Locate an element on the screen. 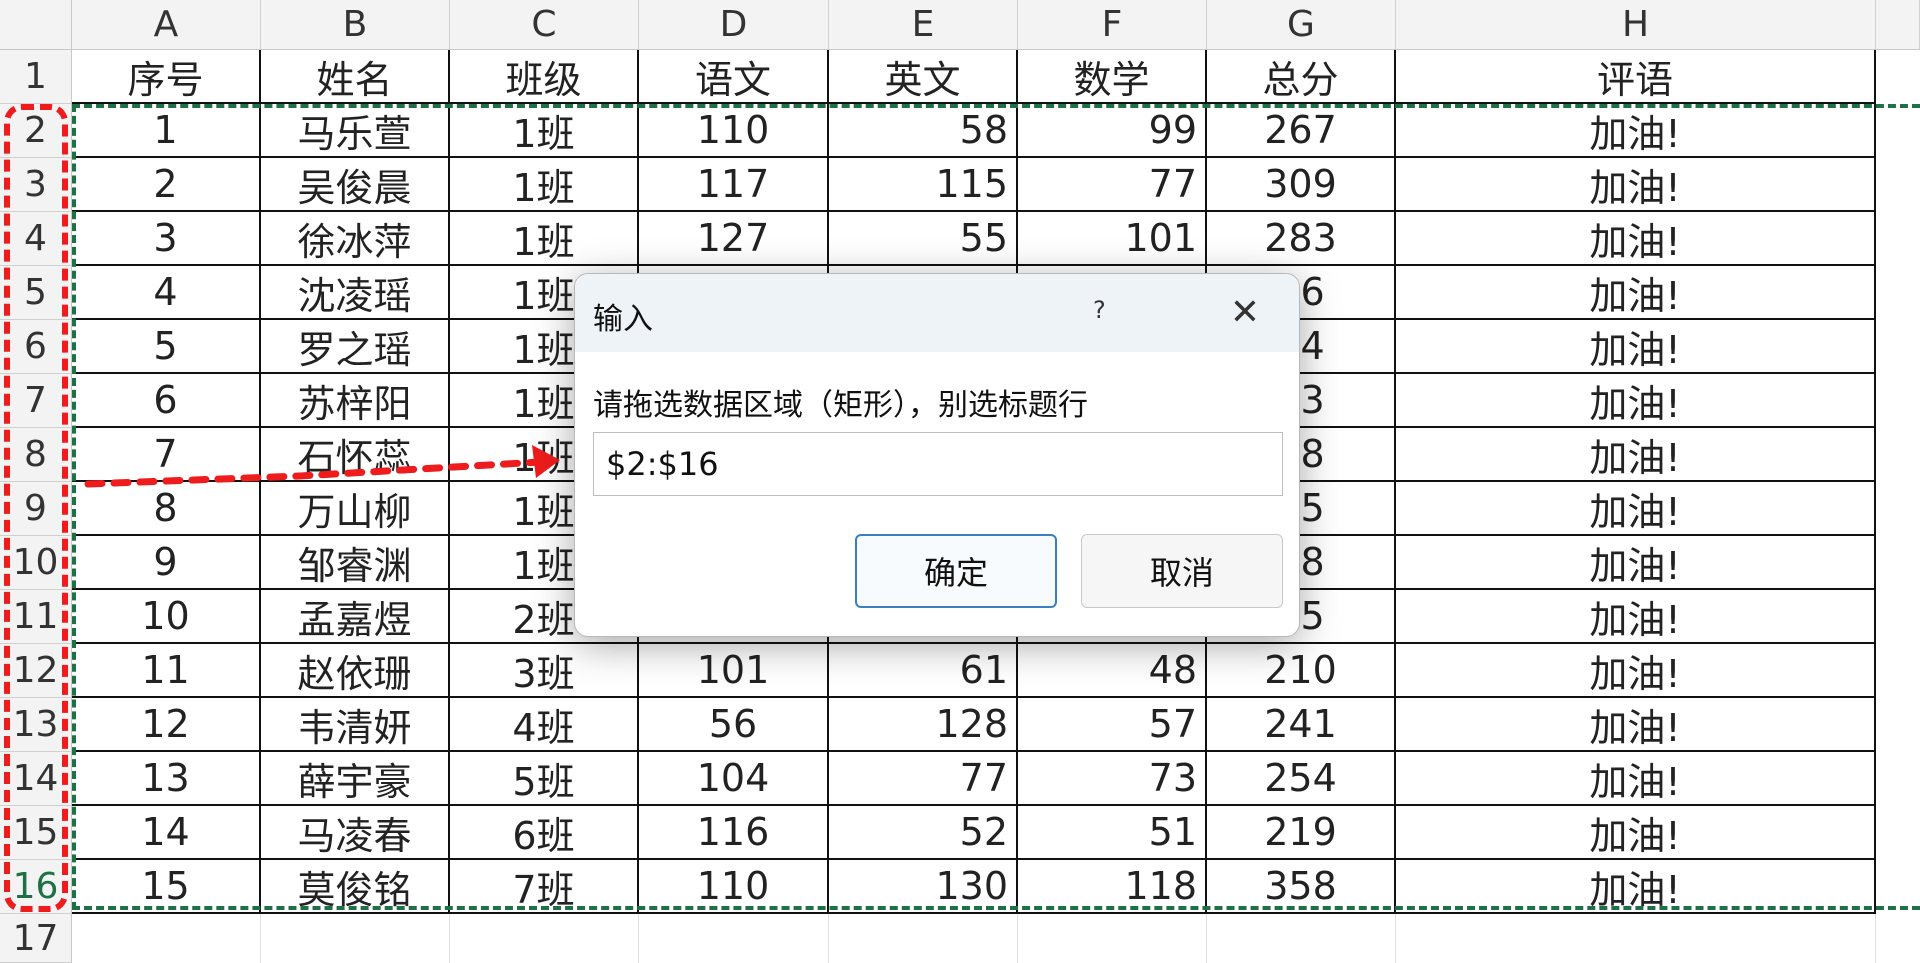 This screenshot has height=963, width=1920. cancel-button: 取消 is located at coordinates (1182, 571).